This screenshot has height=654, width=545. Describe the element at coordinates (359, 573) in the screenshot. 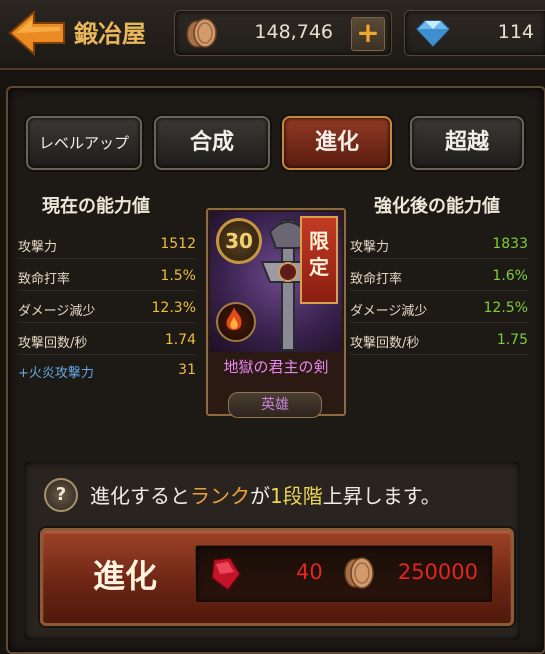

I see `coin-icon` at that location.